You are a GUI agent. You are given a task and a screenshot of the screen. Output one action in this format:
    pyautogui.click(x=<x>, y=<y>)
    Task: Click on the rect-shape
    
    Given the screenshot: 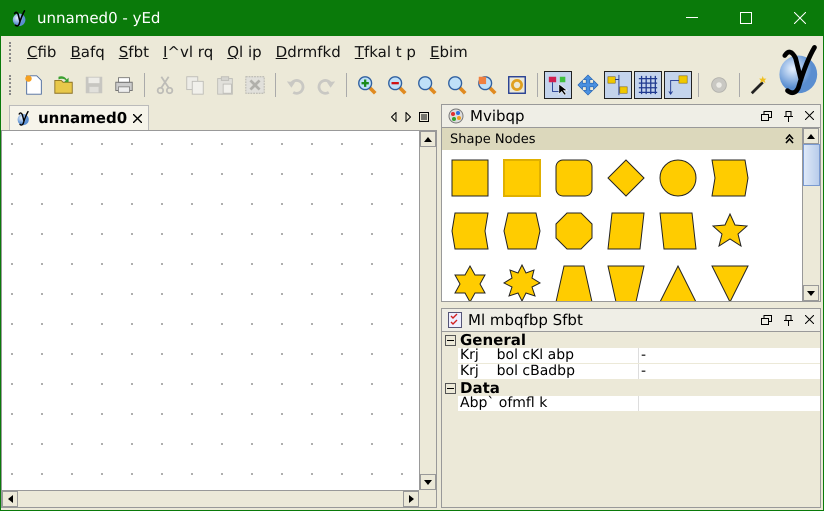 What is the action you would take?
    pyautogui.click(x=470, y=178)
    